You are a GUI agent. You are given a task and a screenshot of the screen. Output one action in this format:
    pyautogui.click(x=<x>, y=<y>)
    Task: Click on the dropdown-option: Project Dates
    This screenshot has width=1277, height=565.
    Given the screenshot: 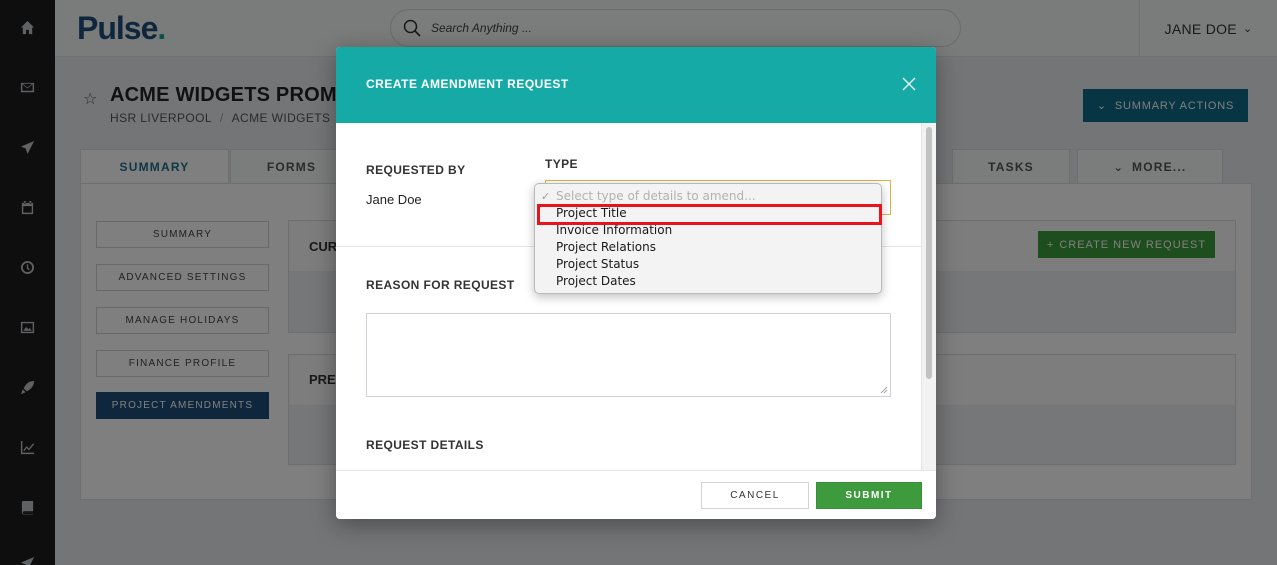 What is the action you would take?
    pyautogui.click(x=708, y=281)
    